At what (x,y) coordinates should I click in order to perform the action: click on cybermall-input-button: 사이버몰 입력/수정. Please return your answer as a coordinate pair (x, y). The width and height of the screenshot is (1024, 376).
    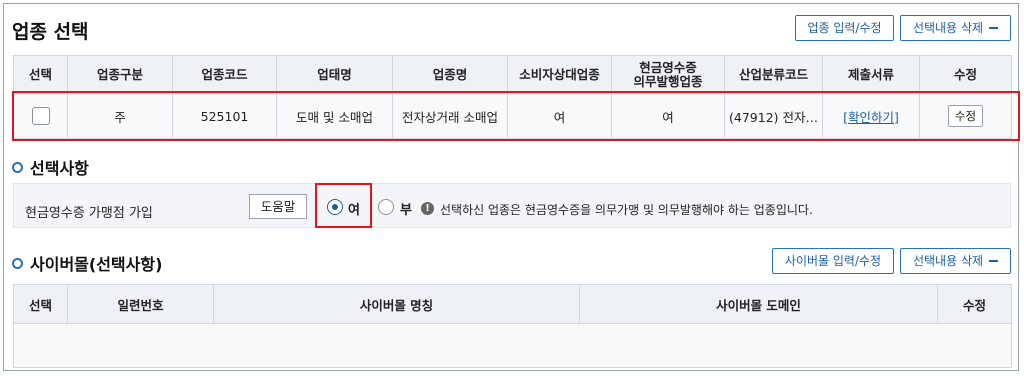
    Looking at the image, I should click on (833, 261).